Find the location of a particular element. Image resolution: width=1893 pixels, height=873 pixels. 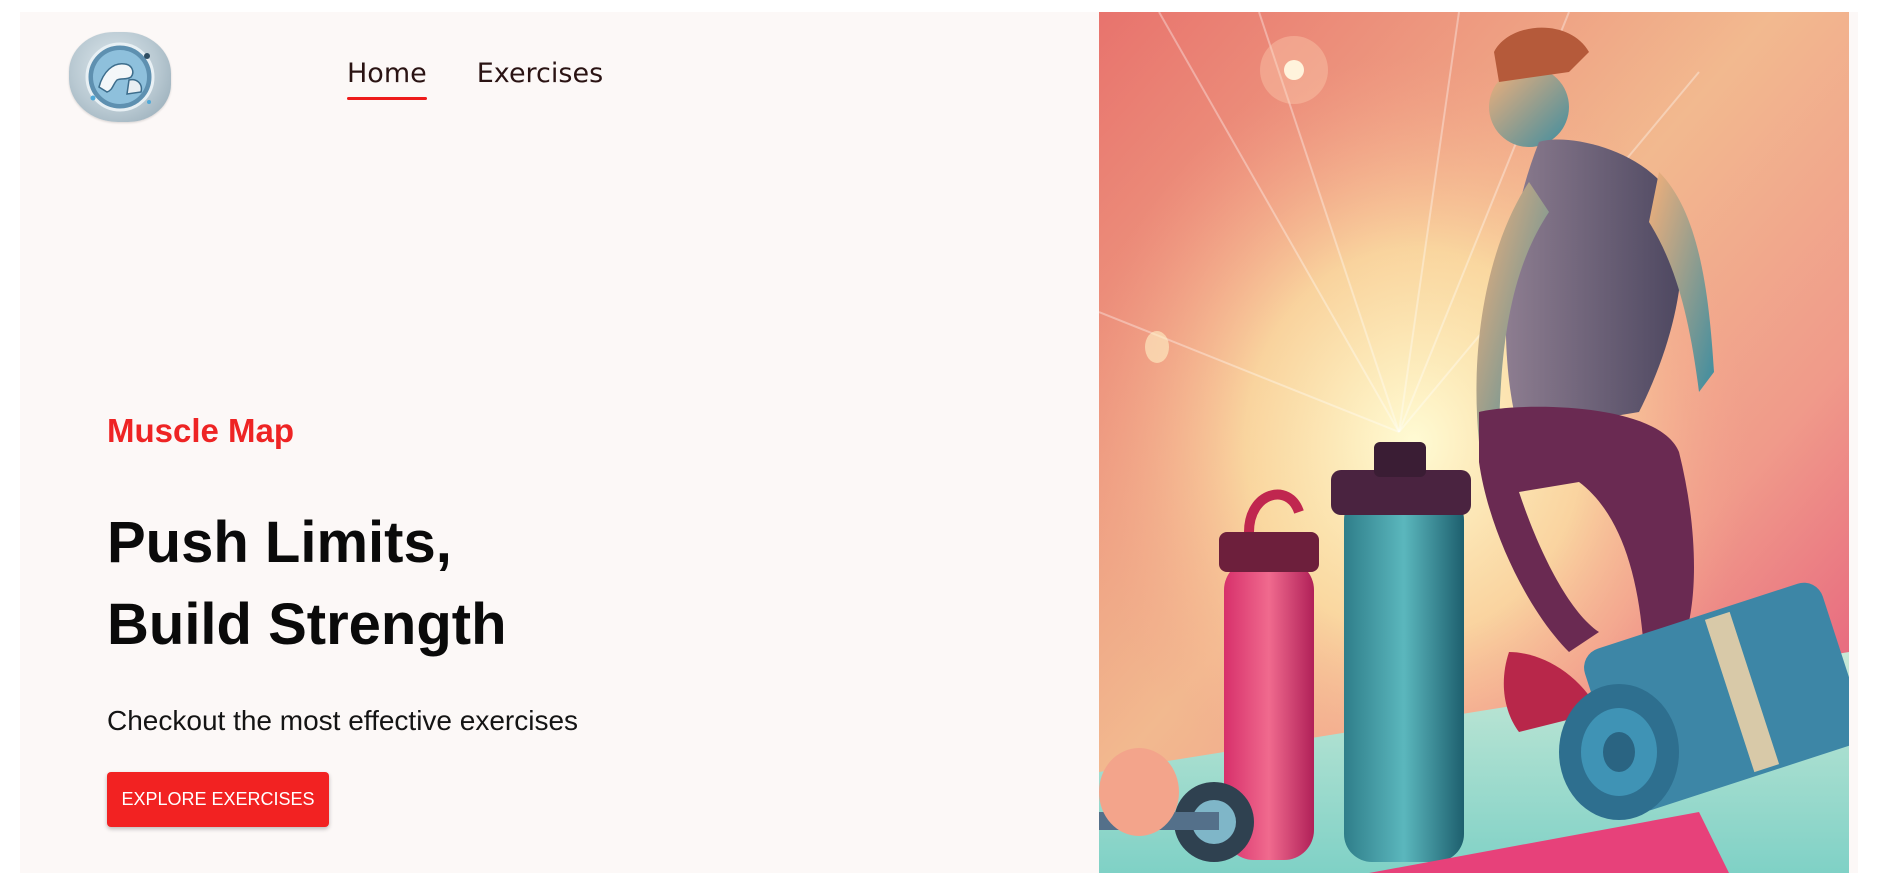

brand-name: Muscle Map is located at coordinates (201, 430).